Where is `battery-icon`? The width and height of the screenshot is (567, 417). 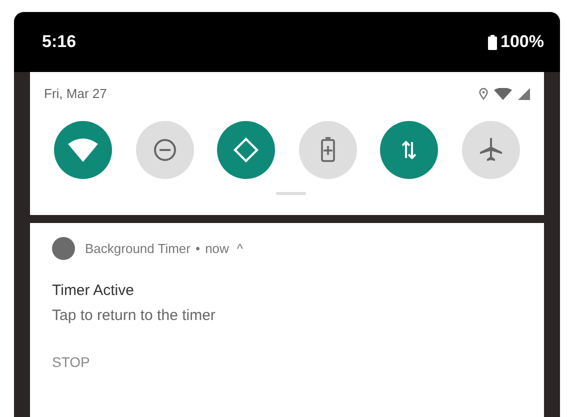 battery-icon is located at coordinates (492, 42).